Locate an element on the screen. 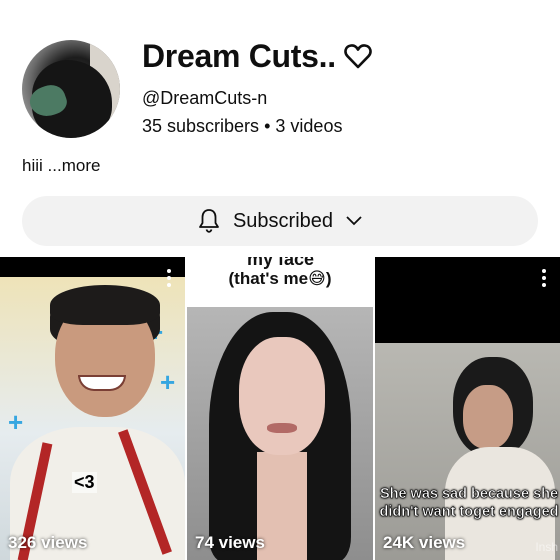 The width and height of the screenshot is (560, 560). bell-icon is located at coordinates (209, 221).